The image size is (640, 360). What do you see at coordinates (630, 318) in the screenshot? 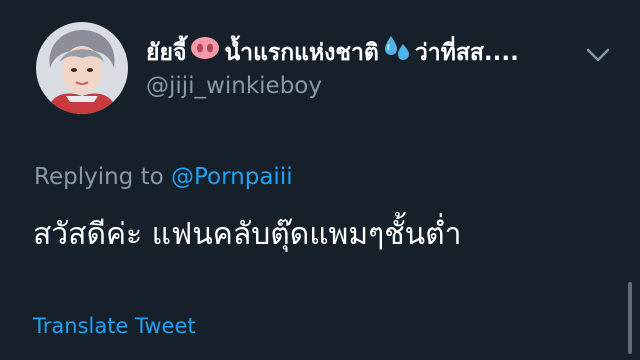
I see `scrollbar` at bounding box center [630, 318].